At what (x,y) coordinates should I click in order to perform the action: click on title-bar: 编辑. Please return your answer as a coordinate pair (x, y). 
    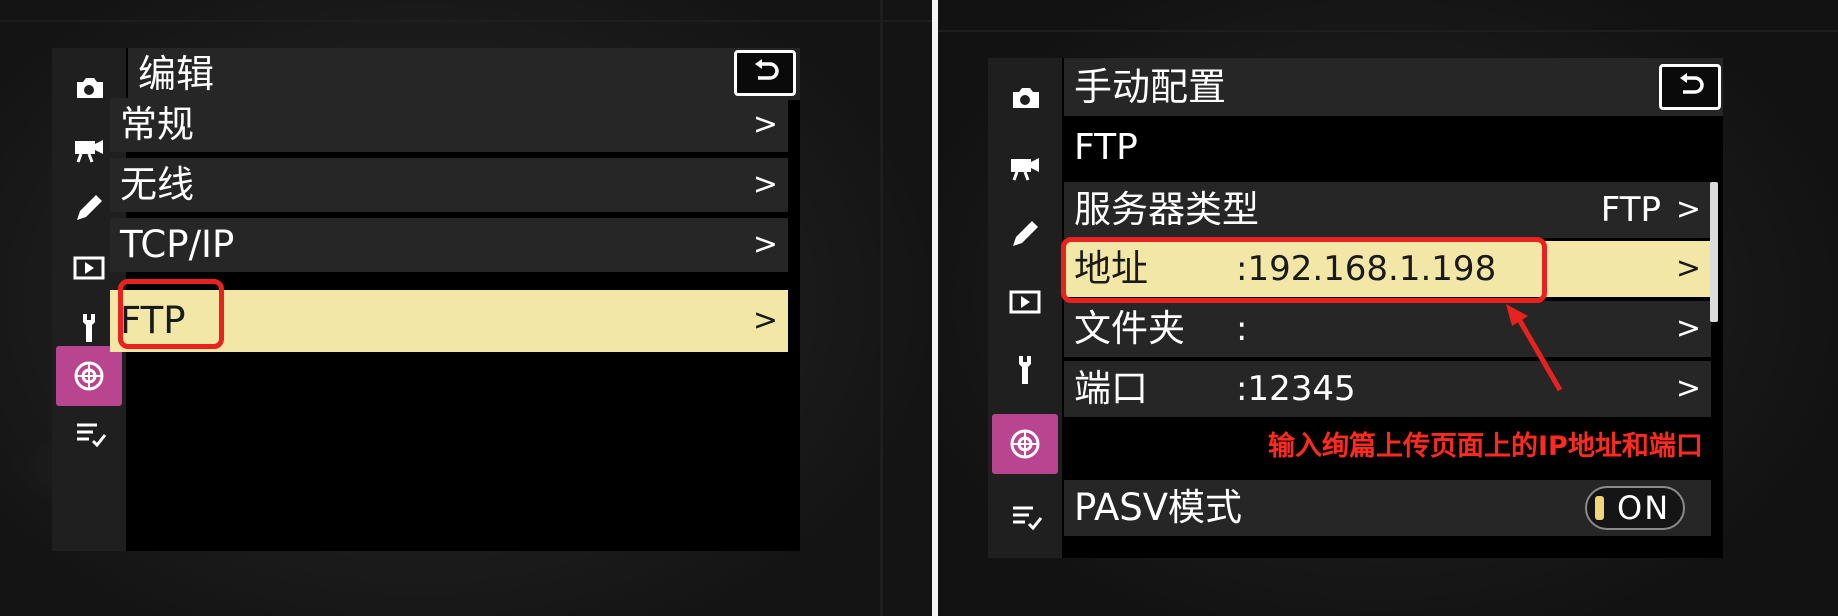
    Looking at the image, I should click on (464, 74).